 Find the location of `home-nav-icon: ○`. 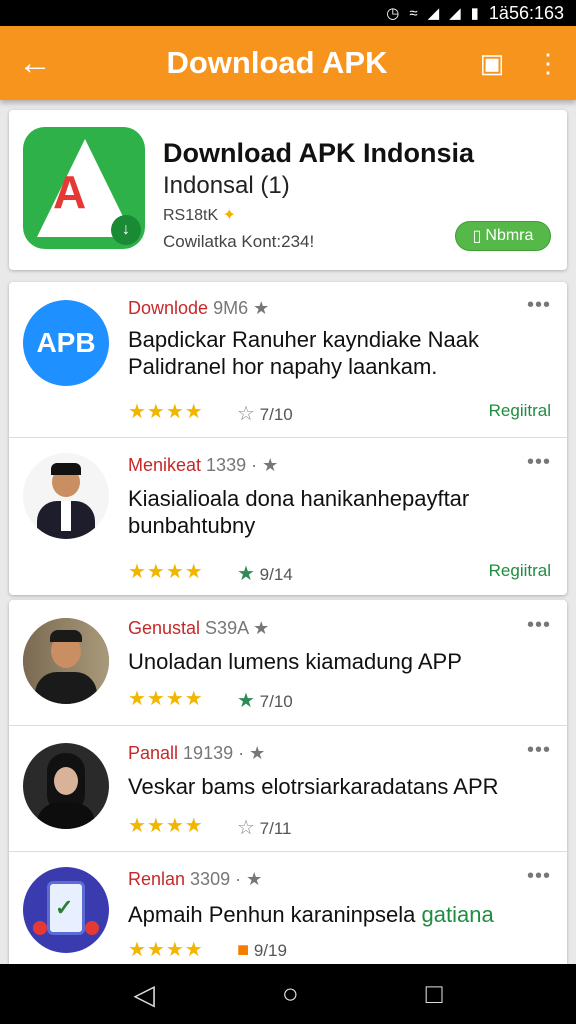

home-nav-icon: ○ is located at coordinates (290, 994).